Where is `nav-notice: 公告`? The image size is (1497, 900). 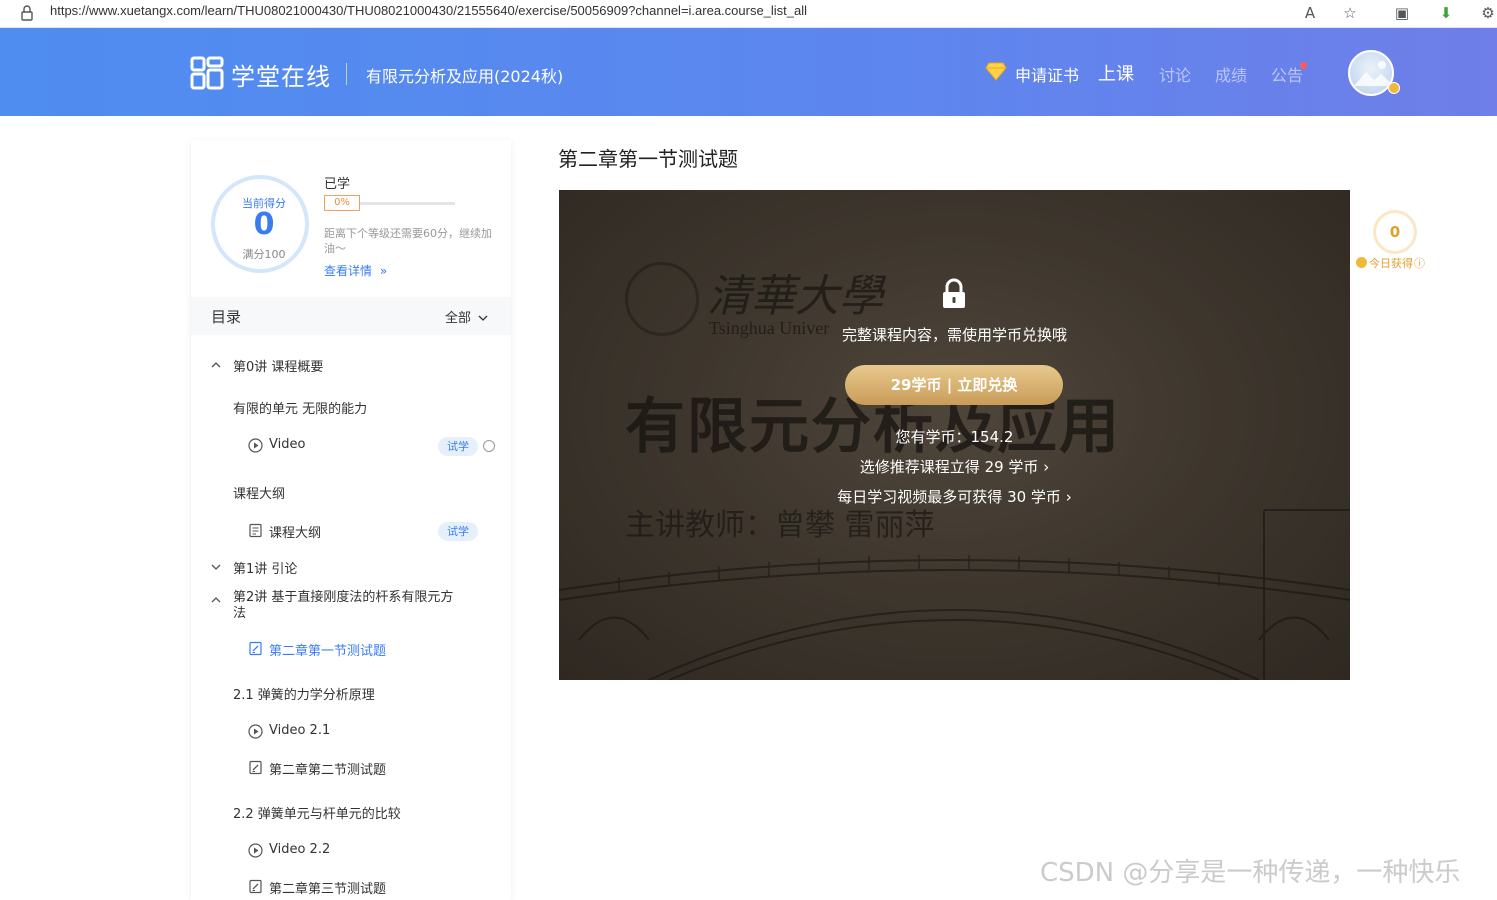 nav-notice: 公告 is located at coordinates (1287, 74).